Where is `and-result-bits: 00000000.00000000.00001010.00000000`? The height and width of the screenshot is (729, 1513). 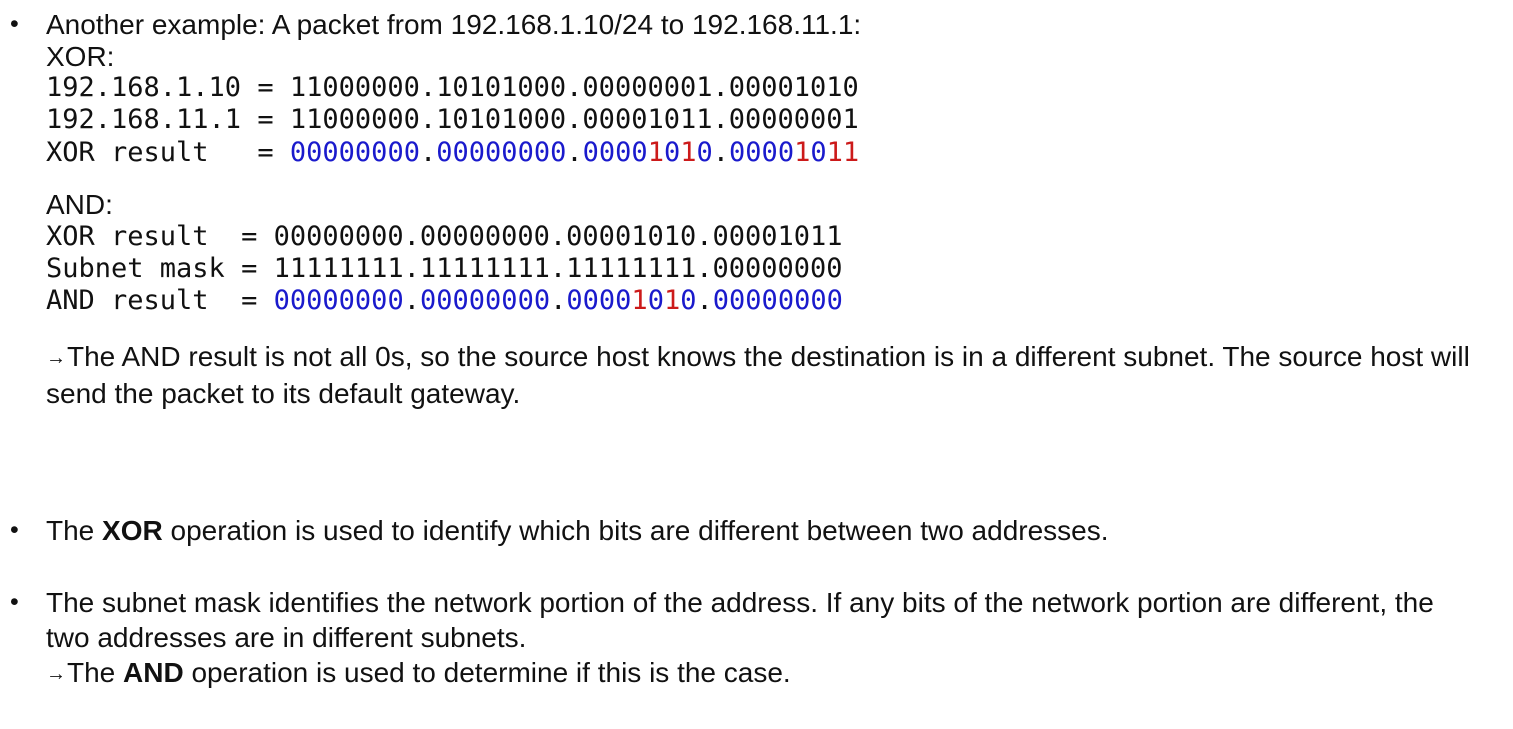
and-result-bits: 00000000.00000000.00001010.00000000 is located at coordinates (558, 300).